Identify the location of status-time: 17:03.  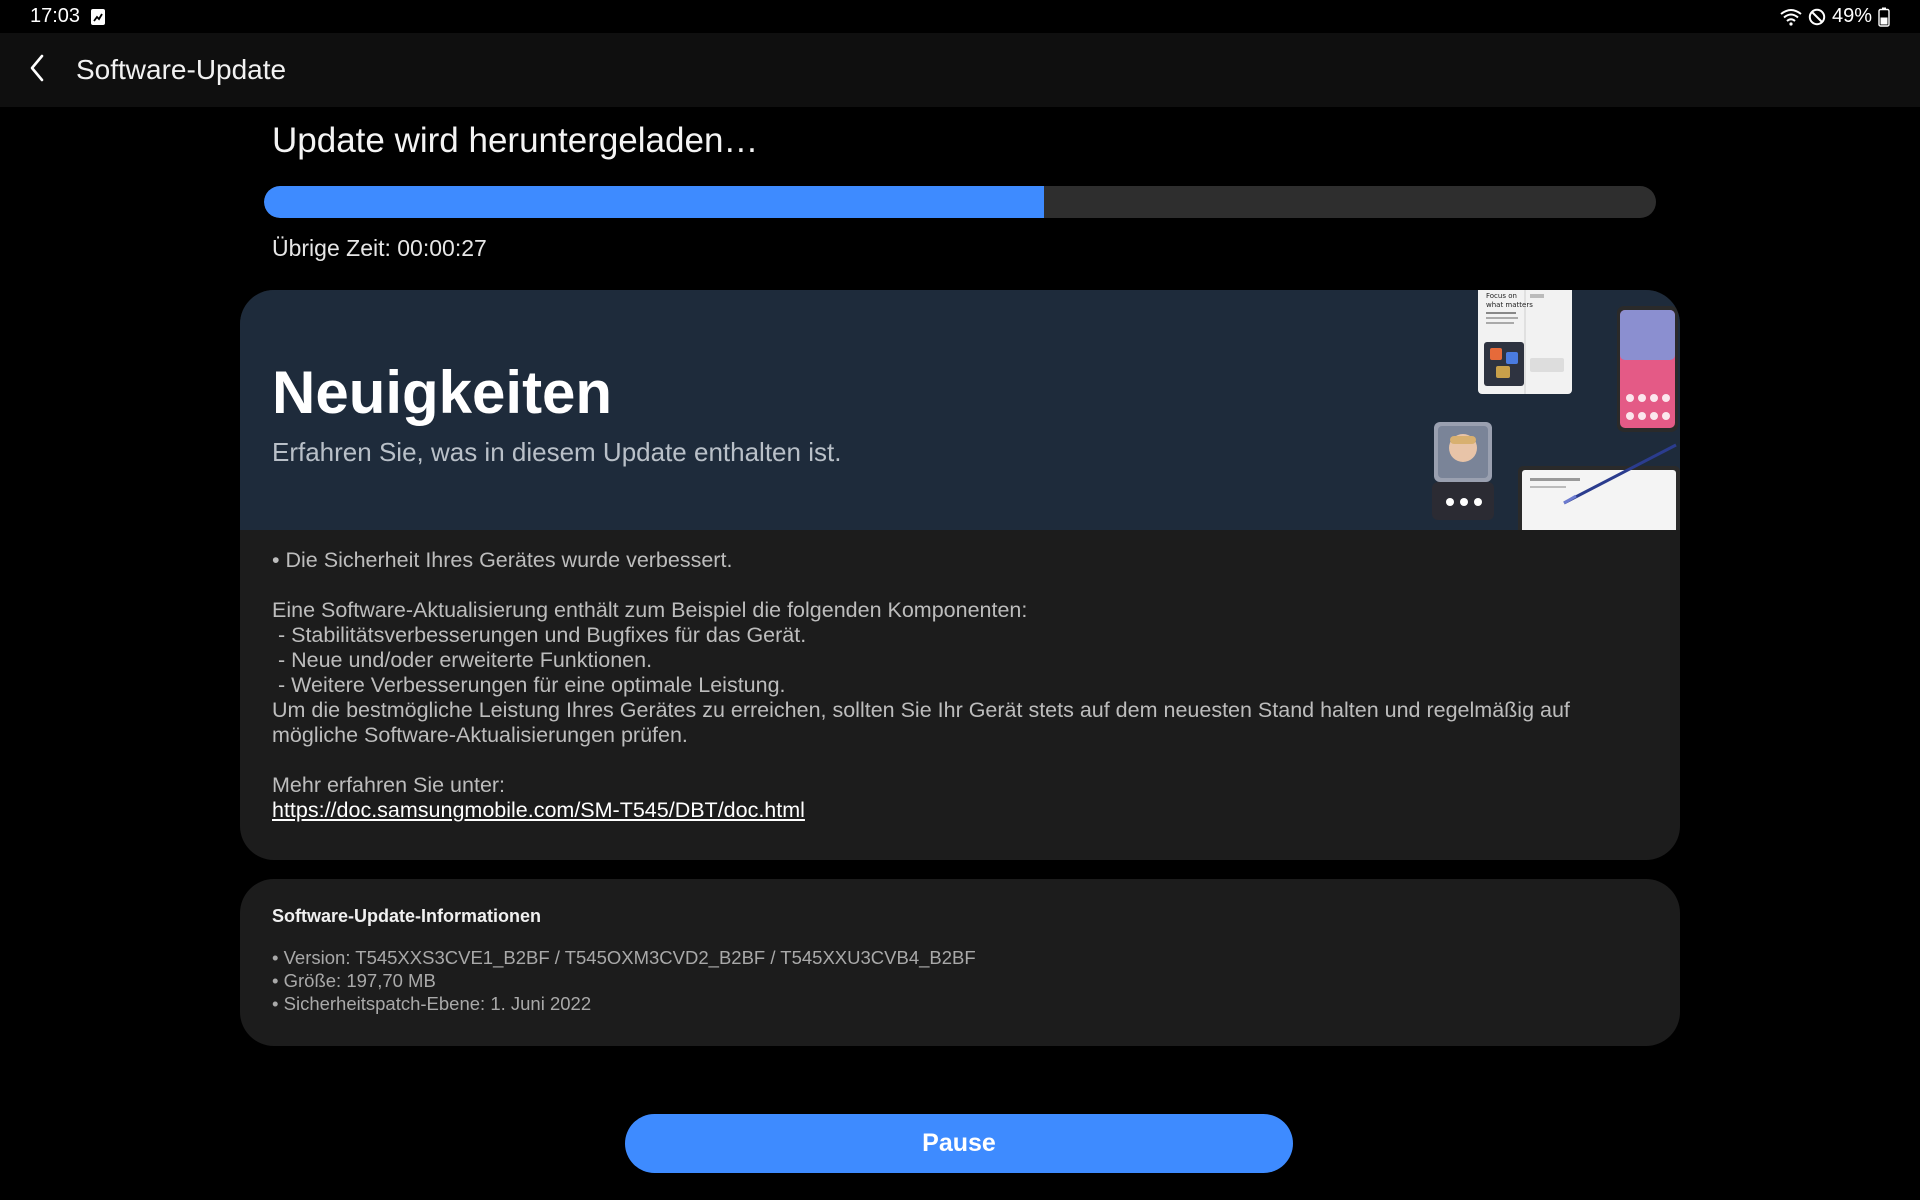
(55, 16).